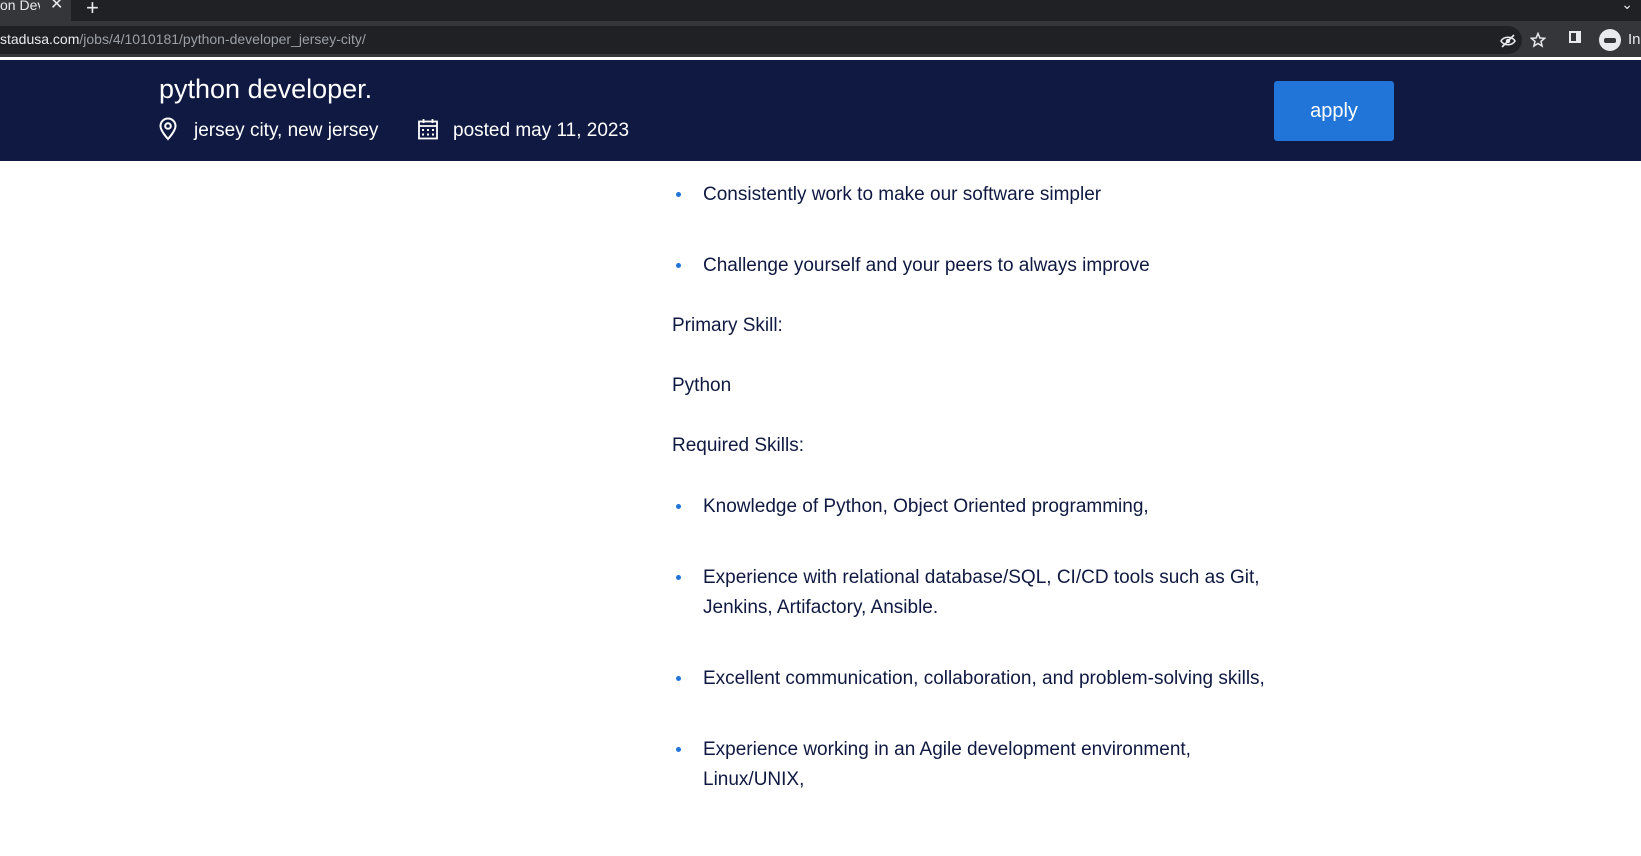 The image size is (1641, 856). What do you see at coordinates (702, 385) in the screenshot?
I see `primary-skill-value: Python` at bounding box center [702, 385].